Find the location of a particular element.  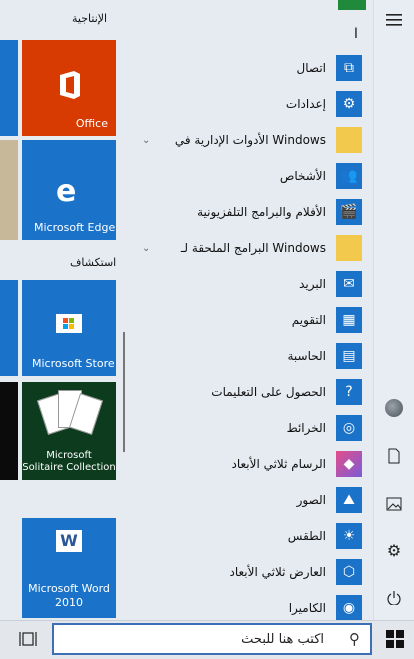

app-name: الأشخاص is located at coordinates (302, 176).